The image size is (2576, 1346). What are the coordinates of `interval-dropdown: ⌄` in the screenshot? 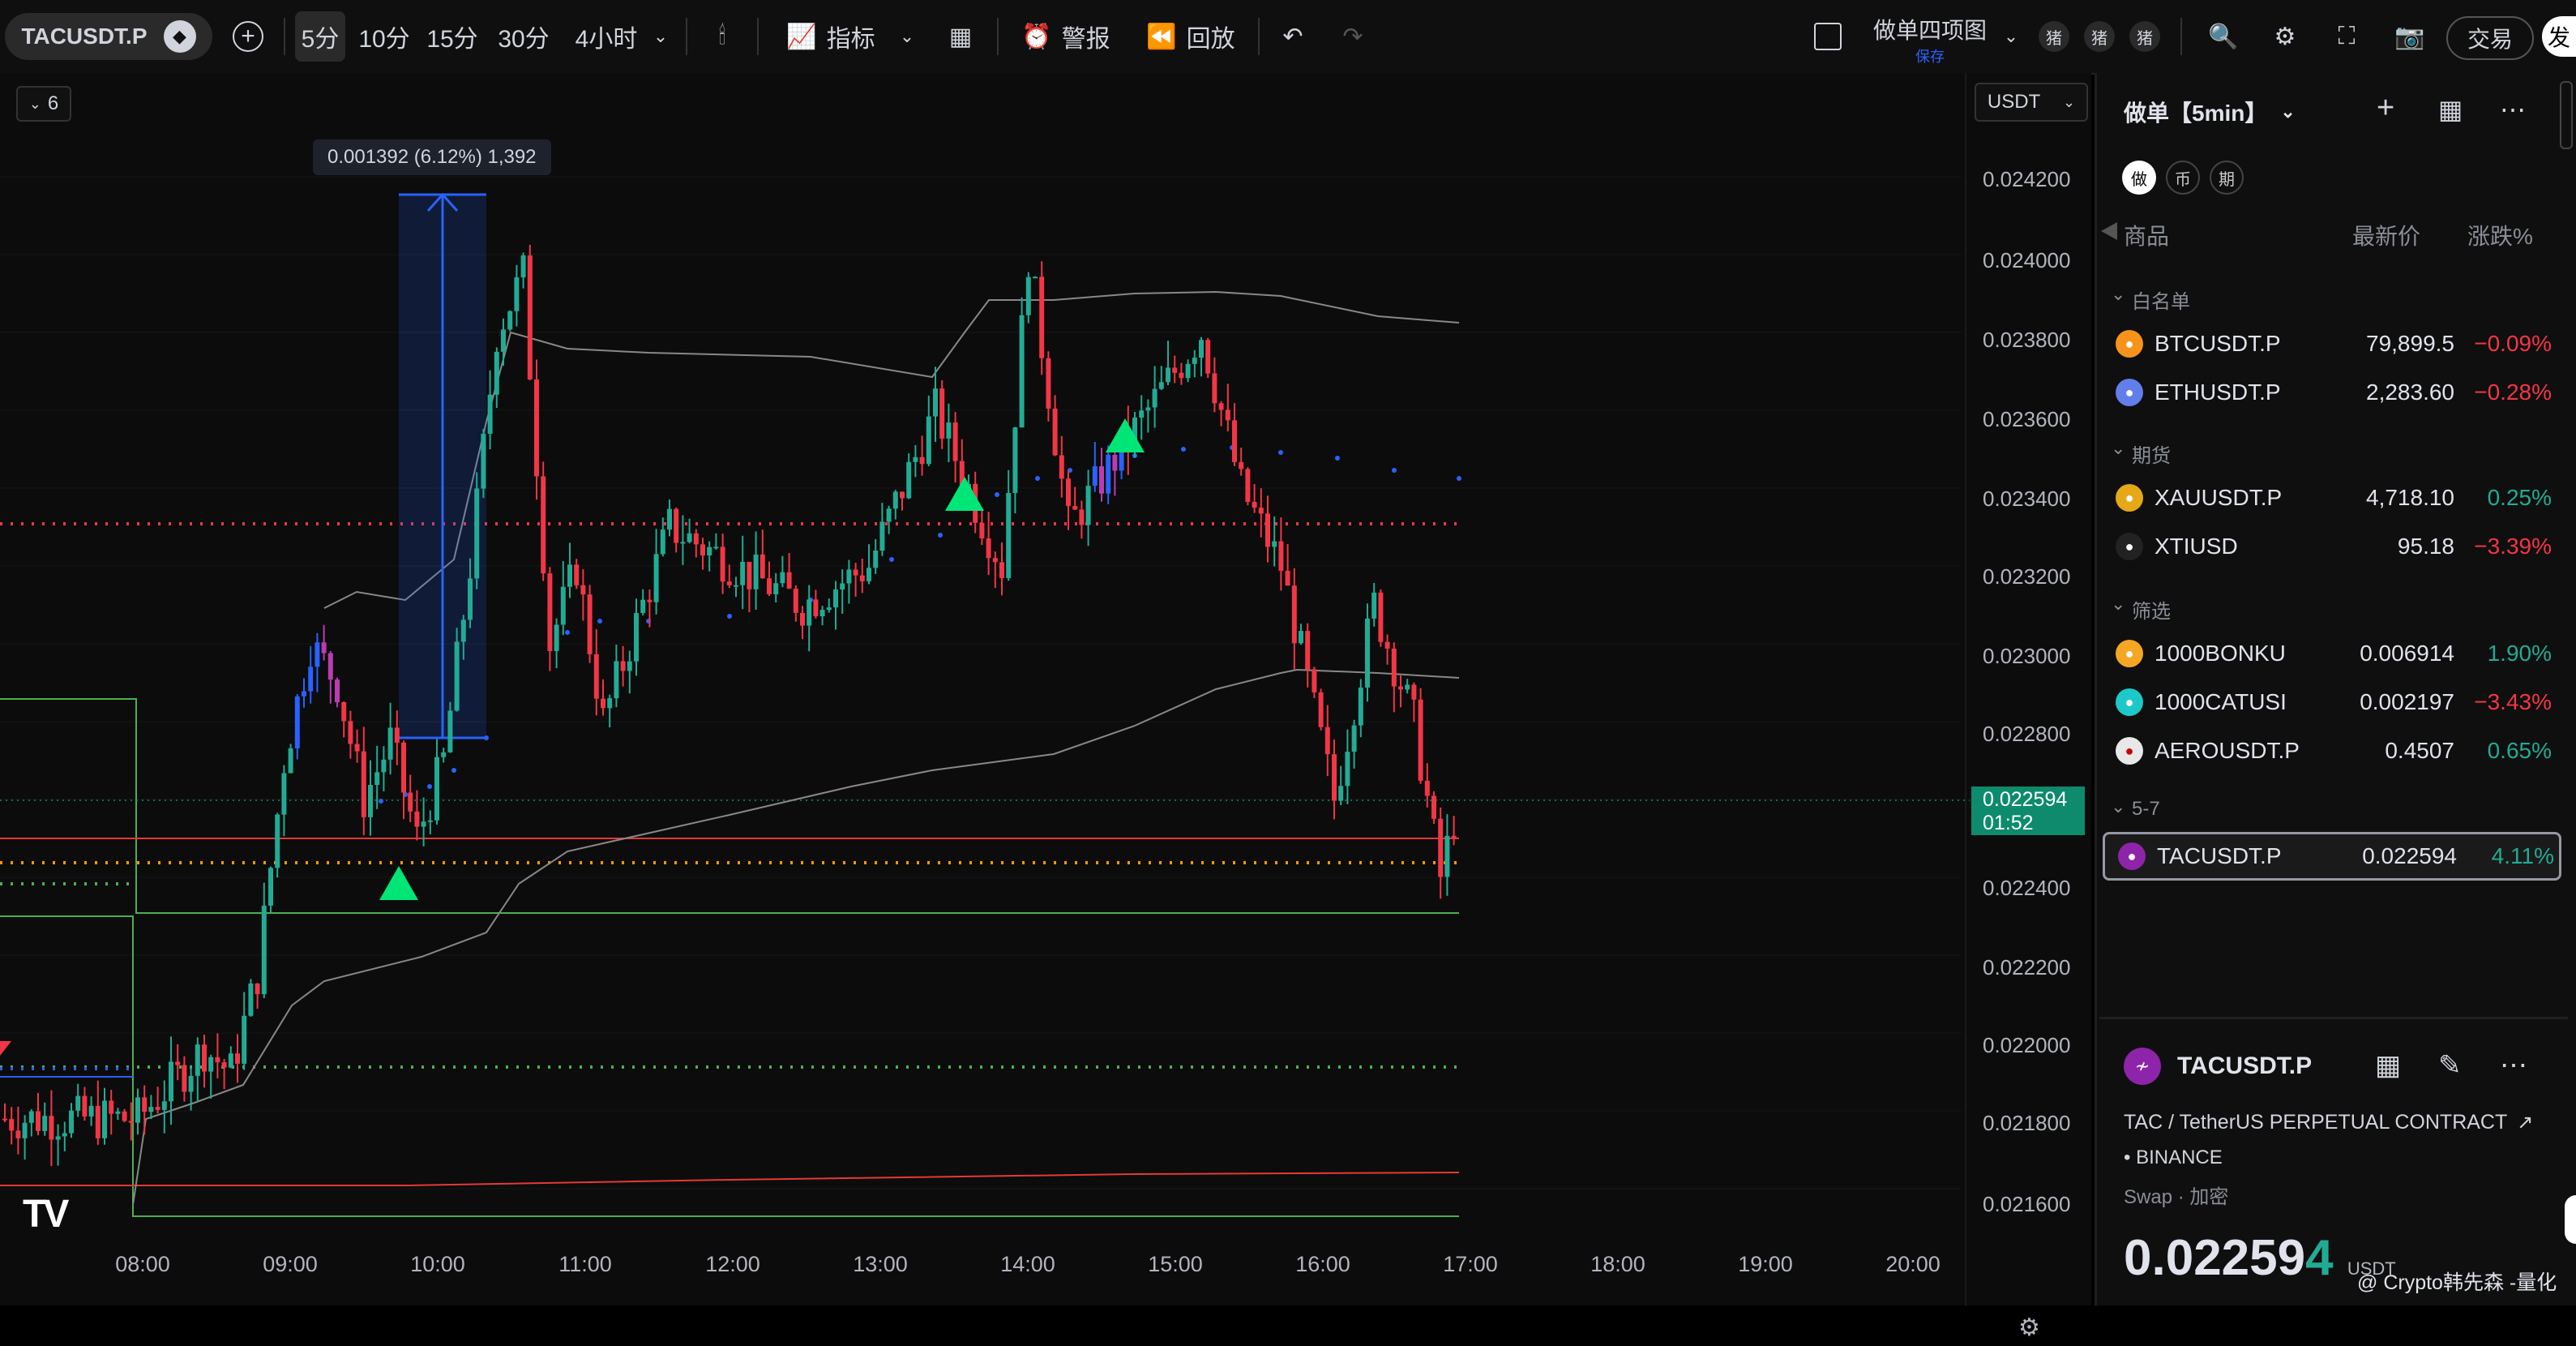 It's located at (660, 36).